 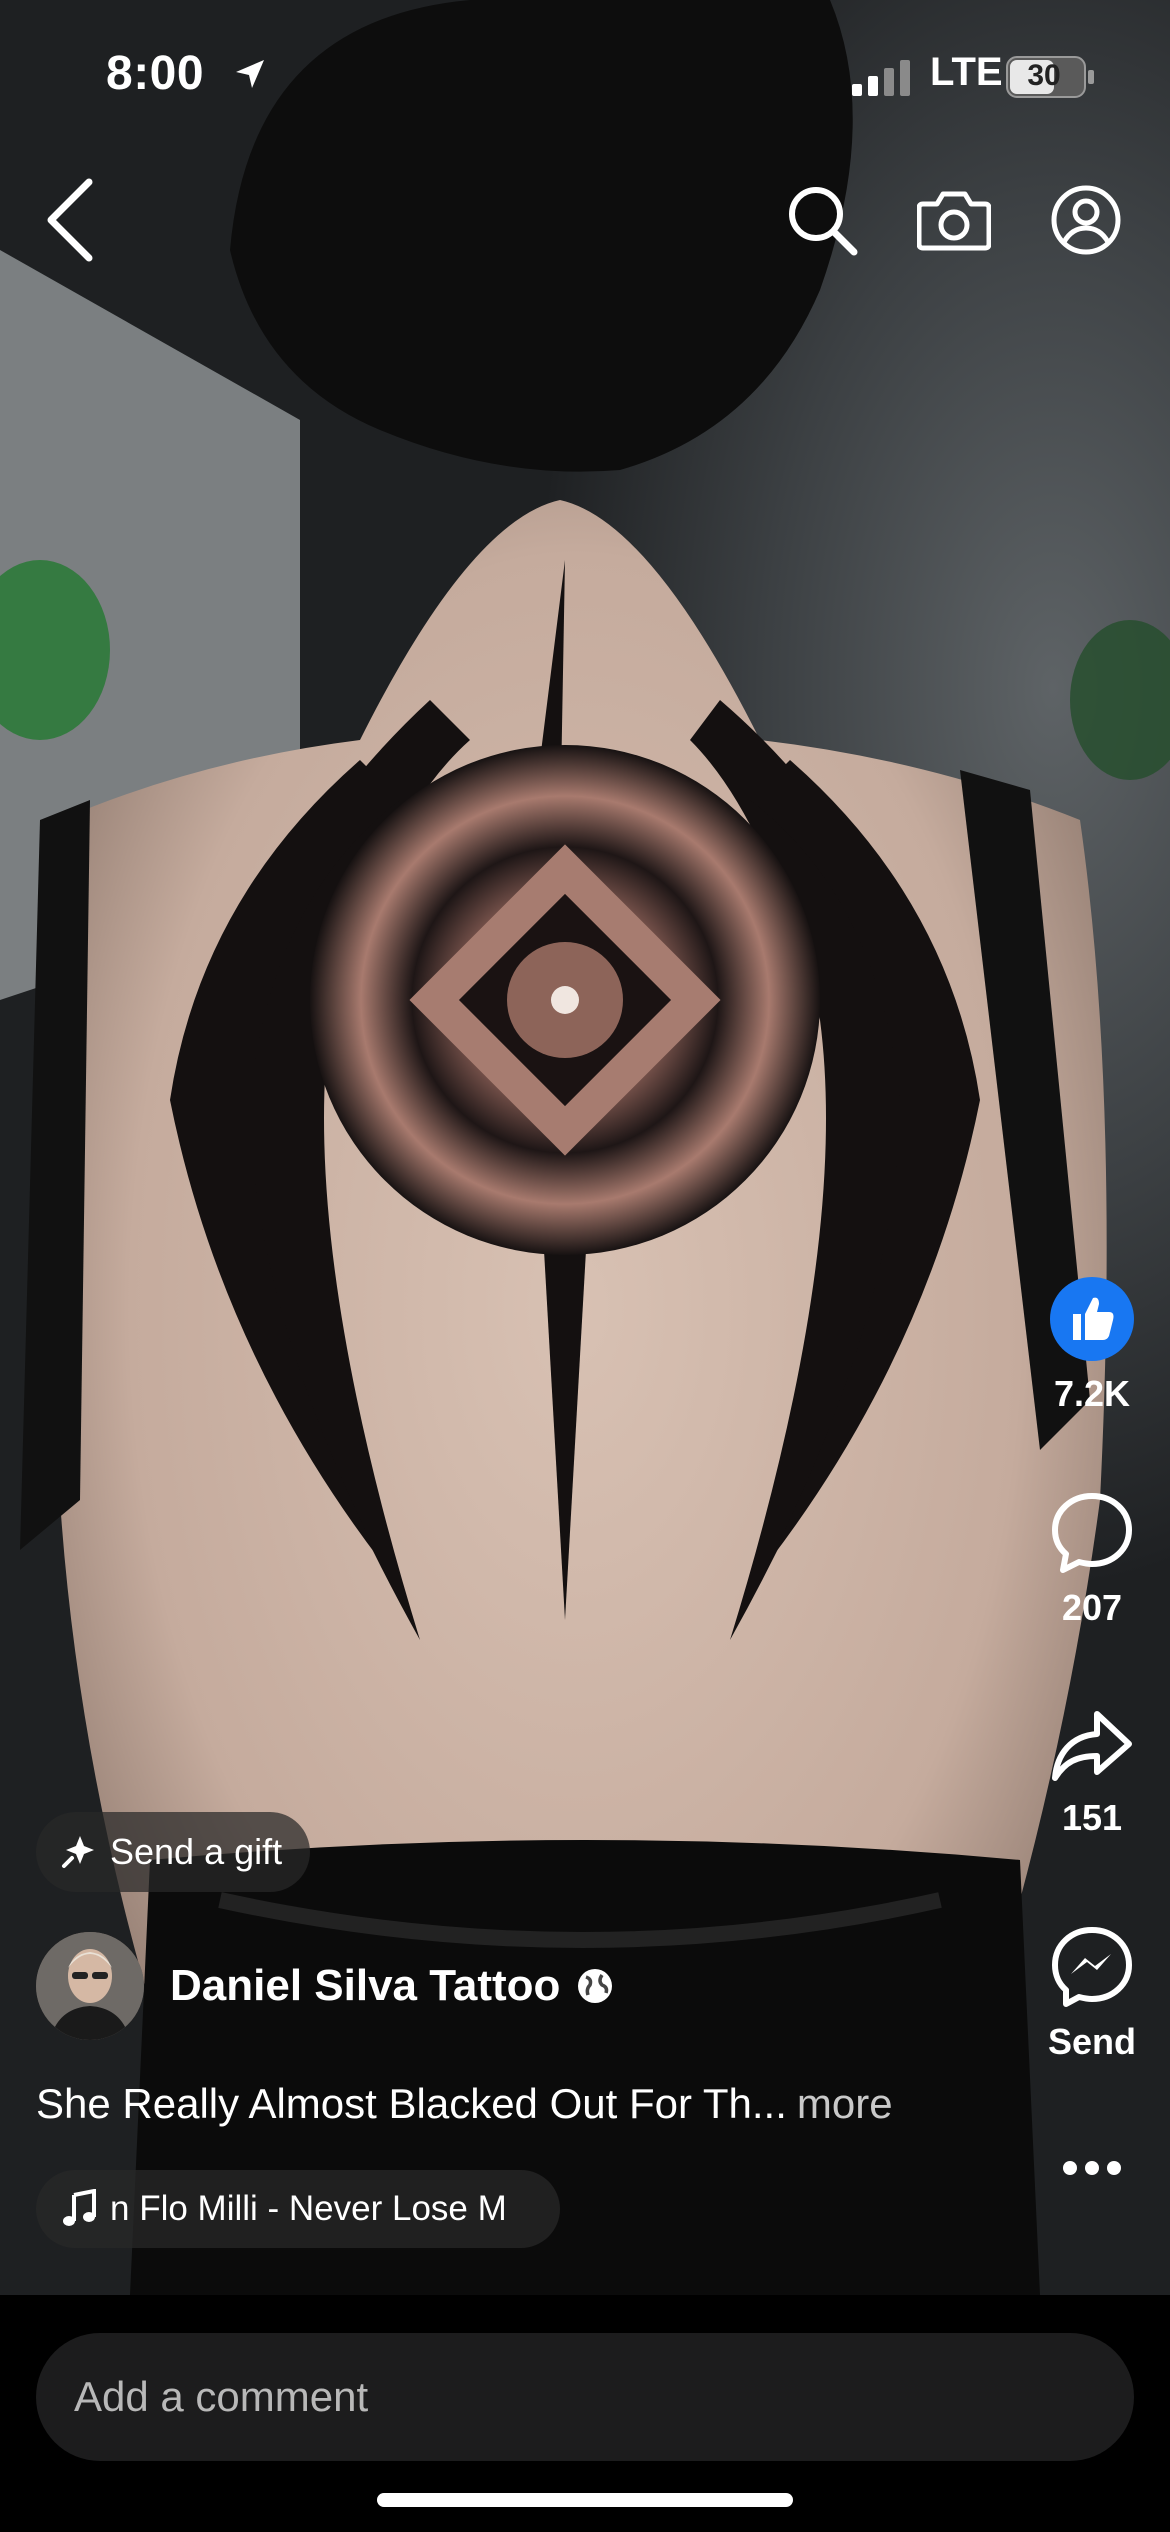 What do you see at coordinates (585, 2397) in the screenshot?
I see `add-comment-input` at bounding box center [585, 2397].